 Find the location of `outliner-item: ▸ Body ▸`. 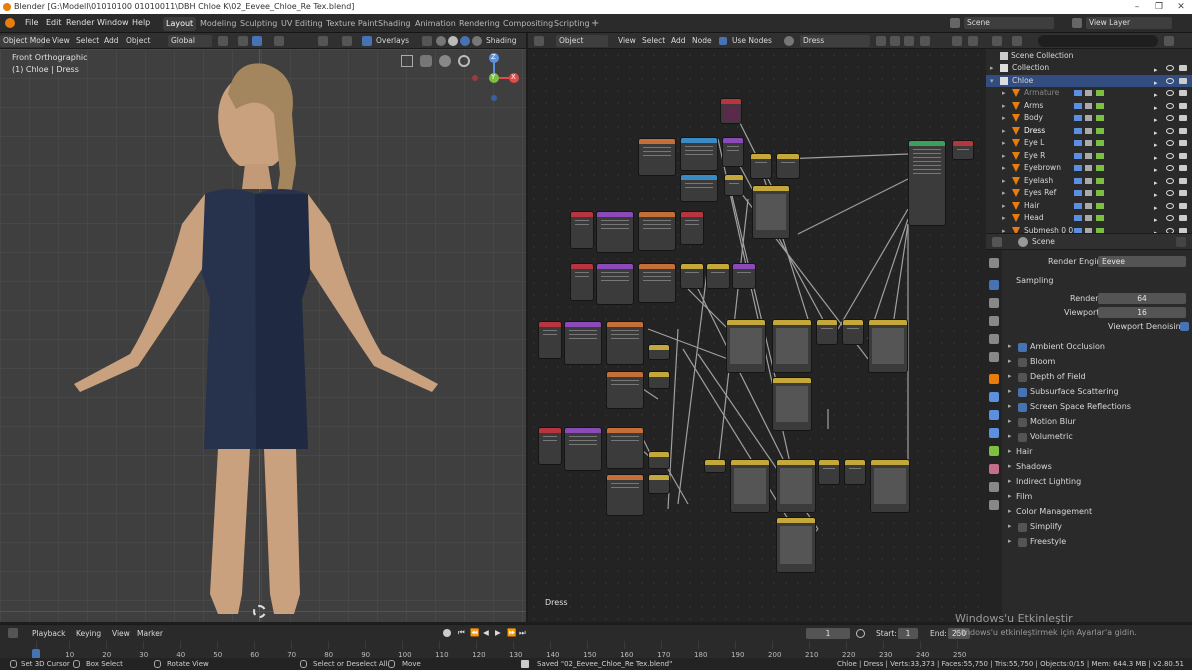

outliner-item: ▸ Body ▸ is located at coordinates (1089, 118).